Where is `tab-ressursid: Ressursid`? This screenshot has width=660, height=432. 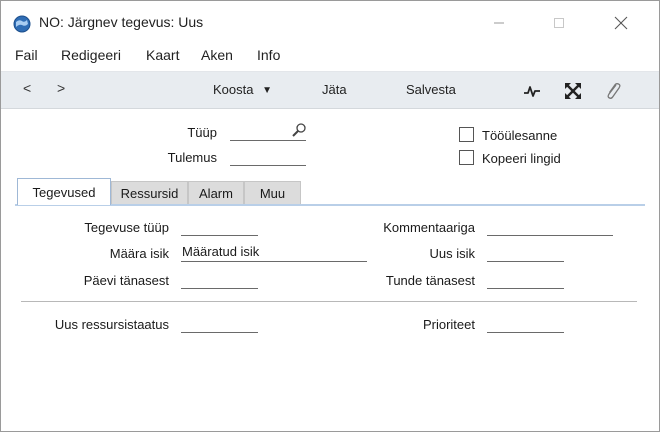 tab-ressursid: Ressursid is located at coordinates (149, 192).